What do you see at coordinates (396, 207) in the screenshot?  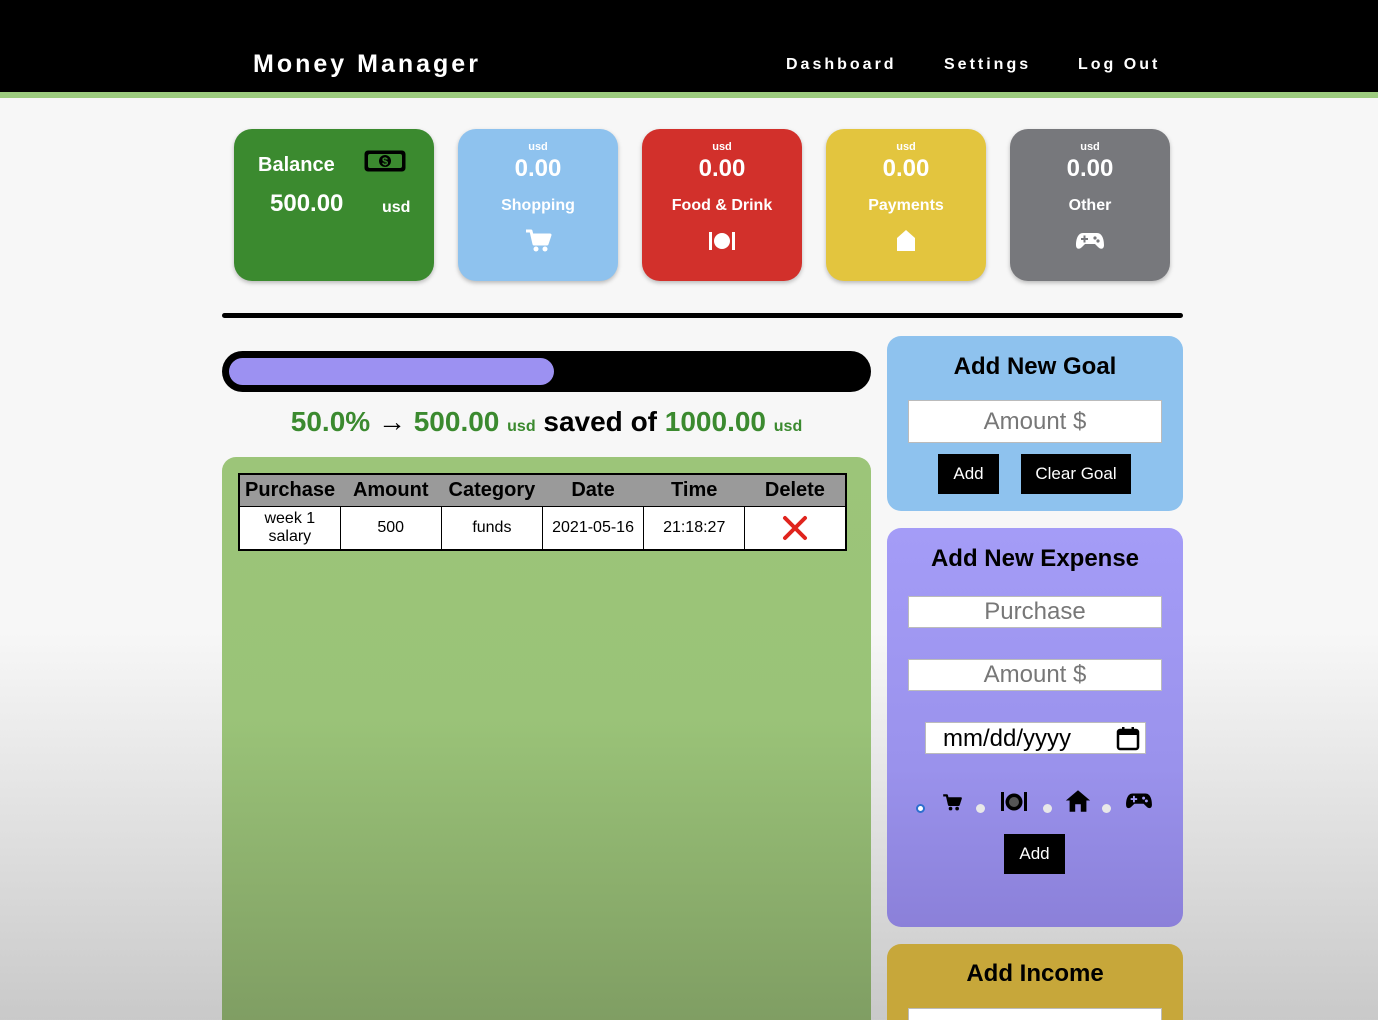 I see `balance-currency: usd` at bounding box center [396, 207].